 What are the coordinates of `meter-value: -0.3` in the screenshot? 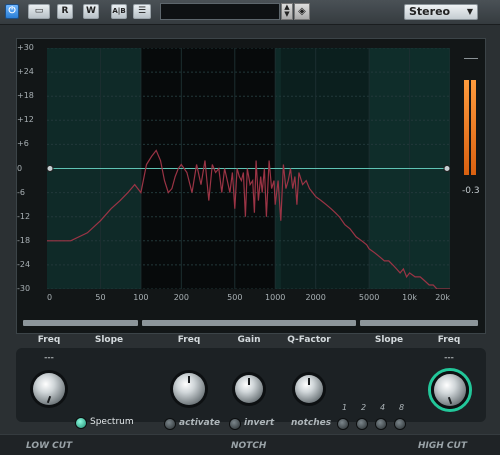 It's located at (471, 191).